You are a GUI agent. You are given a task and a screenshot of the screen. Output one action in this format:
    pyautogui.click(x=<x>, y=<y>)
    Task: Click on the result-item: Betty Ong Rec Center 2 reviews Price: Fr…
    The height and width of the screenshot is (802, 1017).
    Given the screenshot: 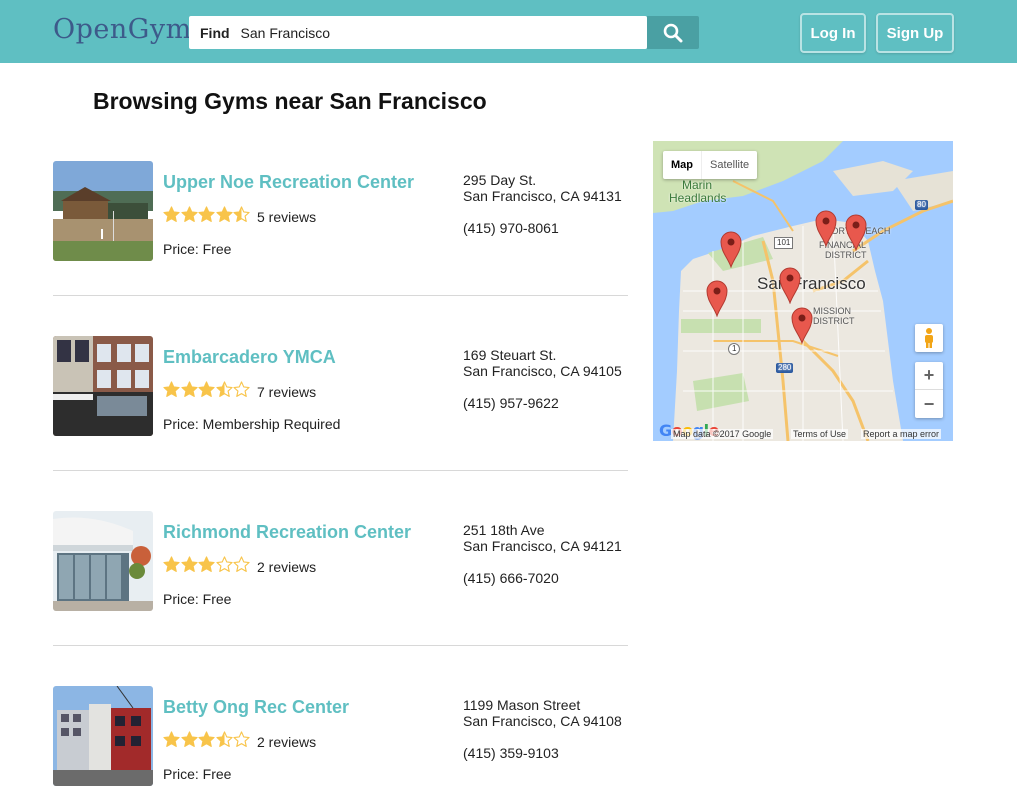 What is the action you would take?
    pyautogui.click(x=340, y=736)
    